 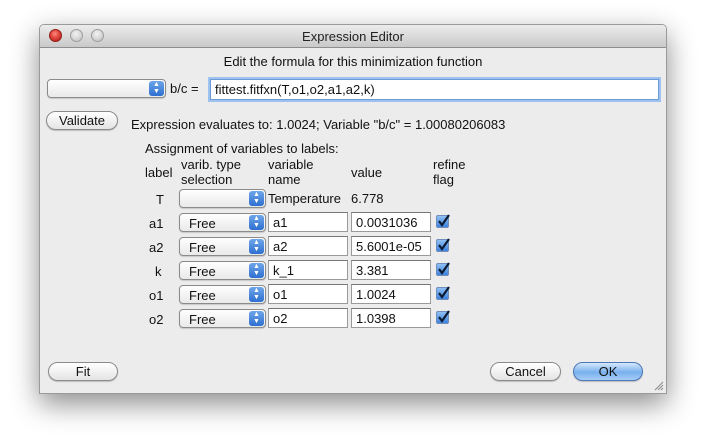 What do you see at coordinates (184, 88) in the screenshot?
I see `target-label: b/c =` at bounding box center [184, 88].